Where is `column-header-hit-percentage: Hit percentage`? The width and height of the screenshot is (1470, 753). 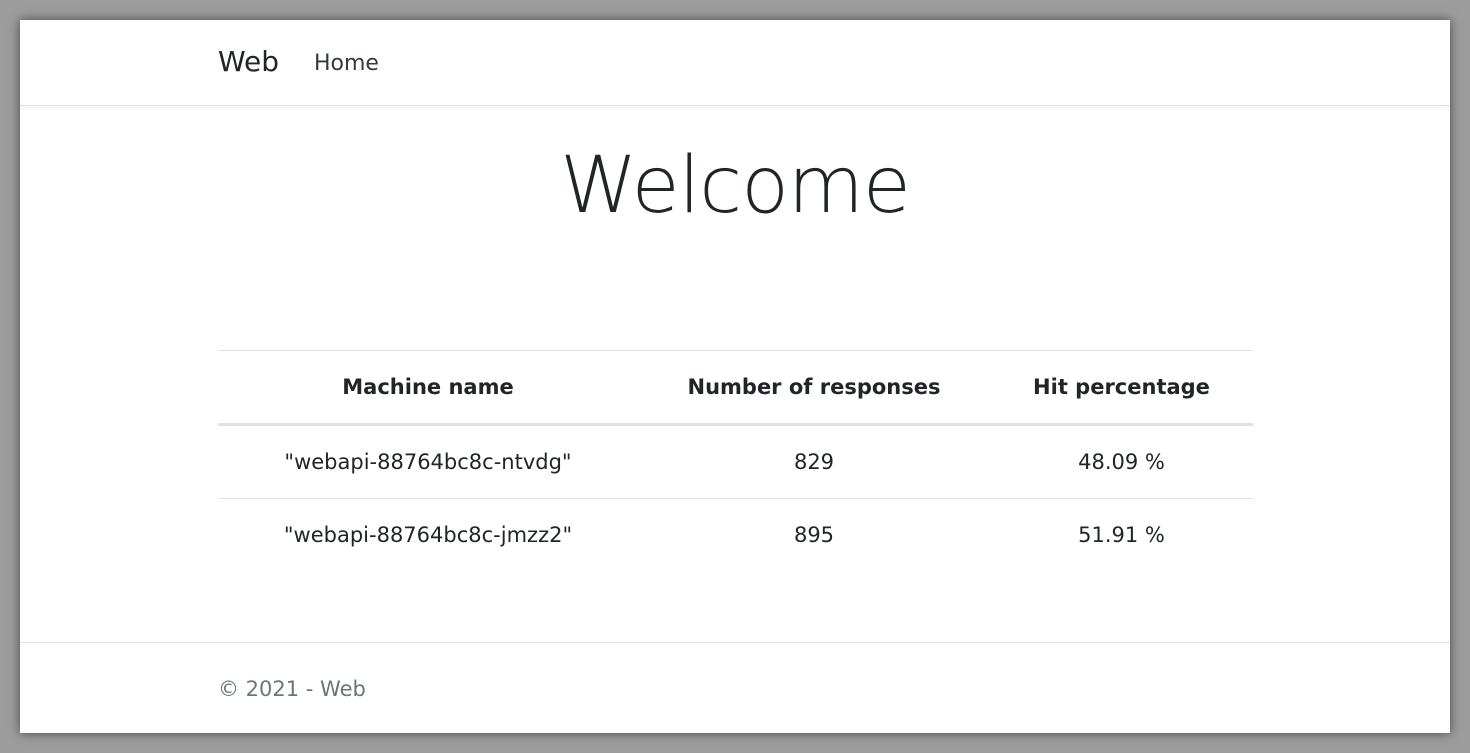 column-header-hit-percentage: Hit percentage is located at coordinates (1121, 388).